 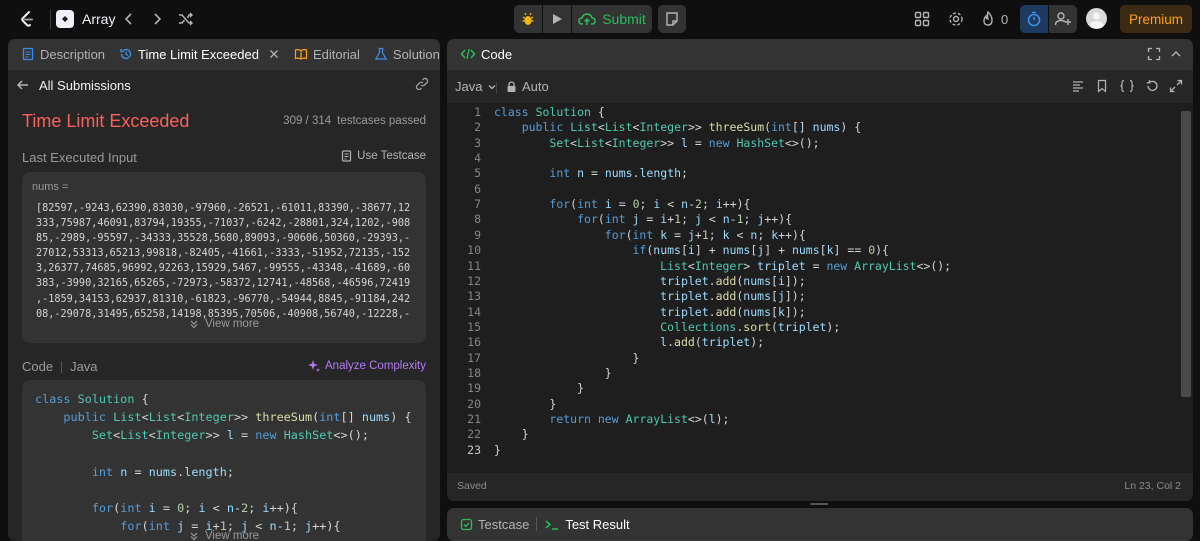 I want to click on chevron-right-icon, so click(x=158, y=19).